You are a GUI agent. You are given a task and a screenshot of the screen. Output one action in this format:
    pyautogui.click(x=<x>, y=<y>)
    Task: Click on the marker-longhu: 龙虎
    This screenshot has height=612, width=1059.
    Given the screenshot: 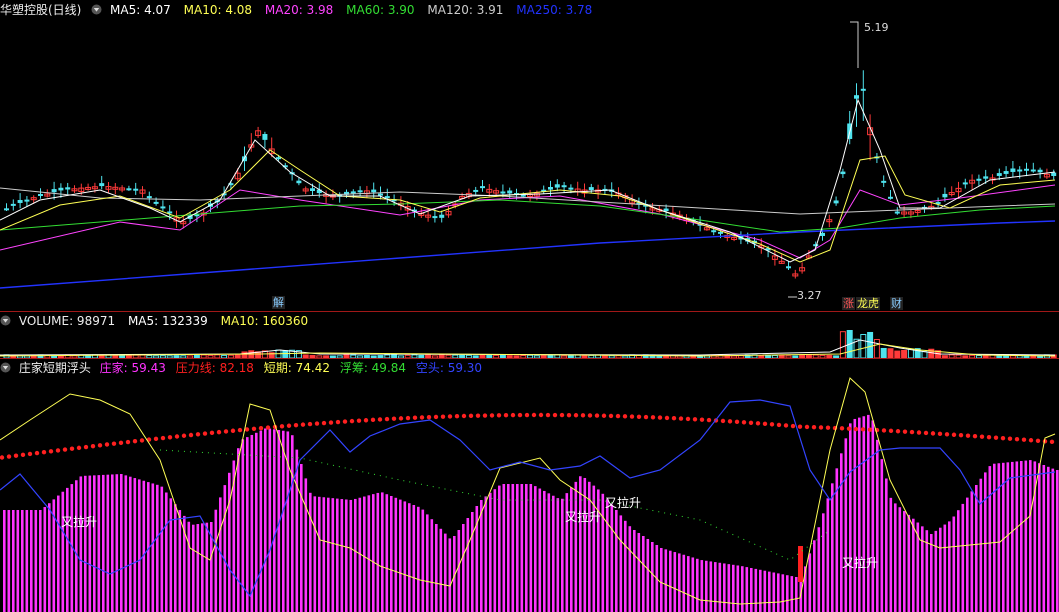 What is the action you would take?
    pyautogui.click(x=868, y=303)
    